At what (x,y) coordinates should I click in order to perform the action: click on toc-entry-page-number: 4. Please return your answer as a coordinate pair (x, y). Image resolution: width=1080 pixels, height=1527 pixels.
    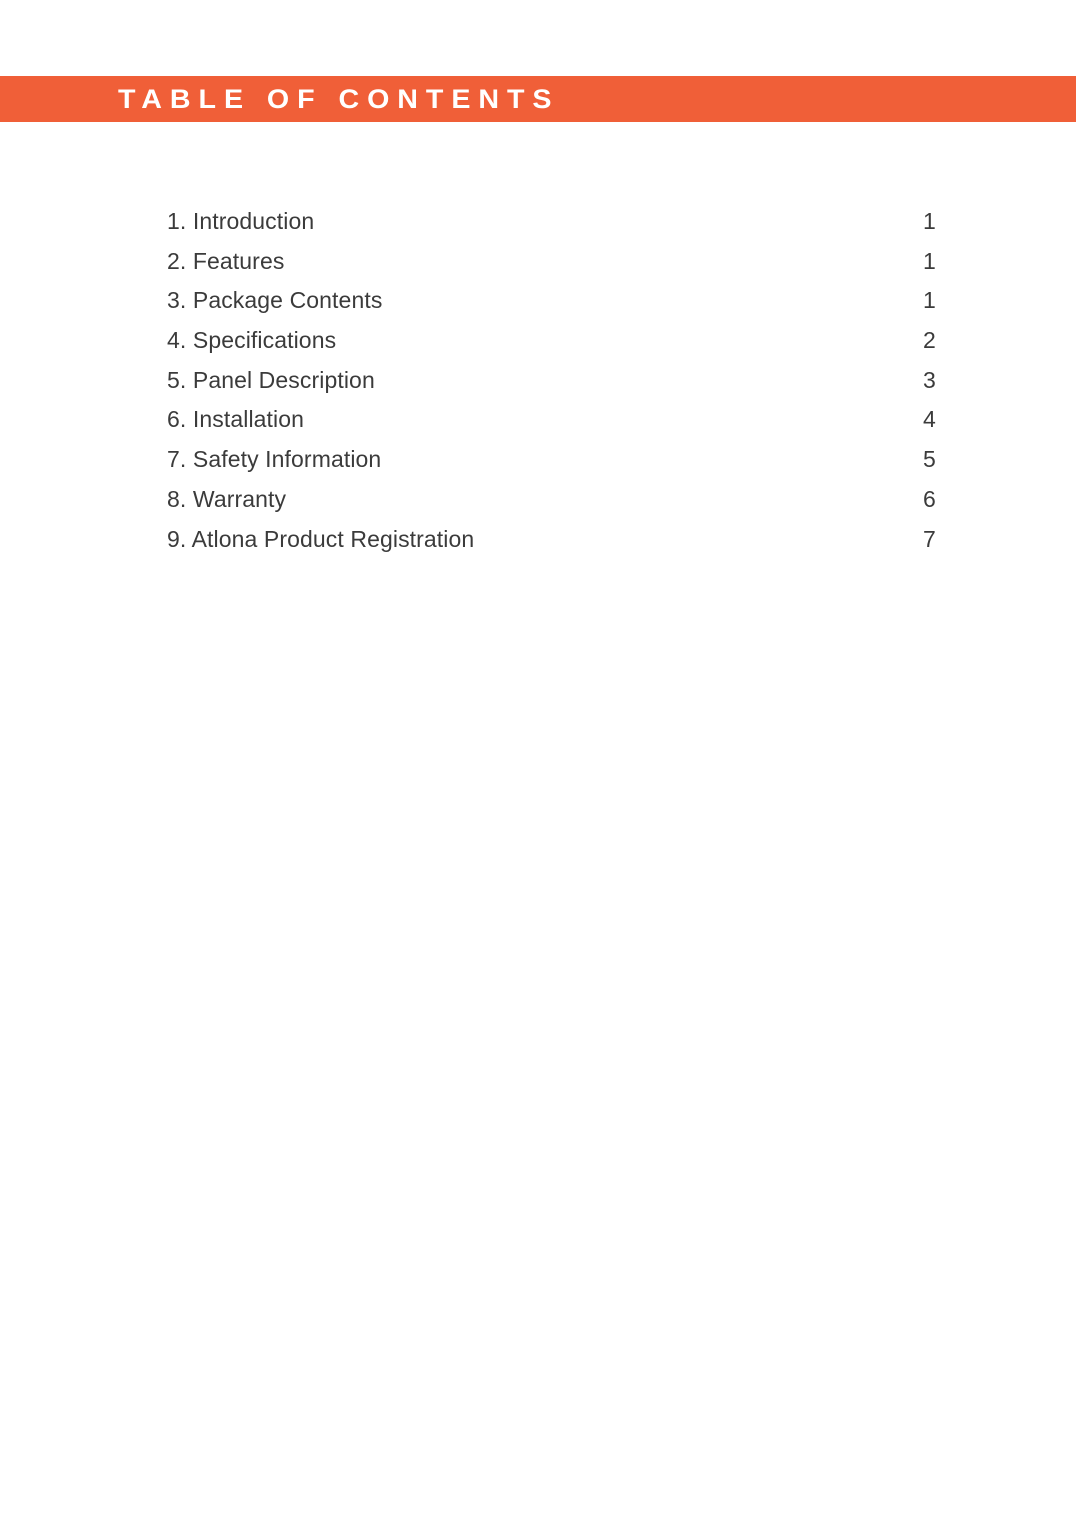
    Looking at the image, I should click on (929, 419).